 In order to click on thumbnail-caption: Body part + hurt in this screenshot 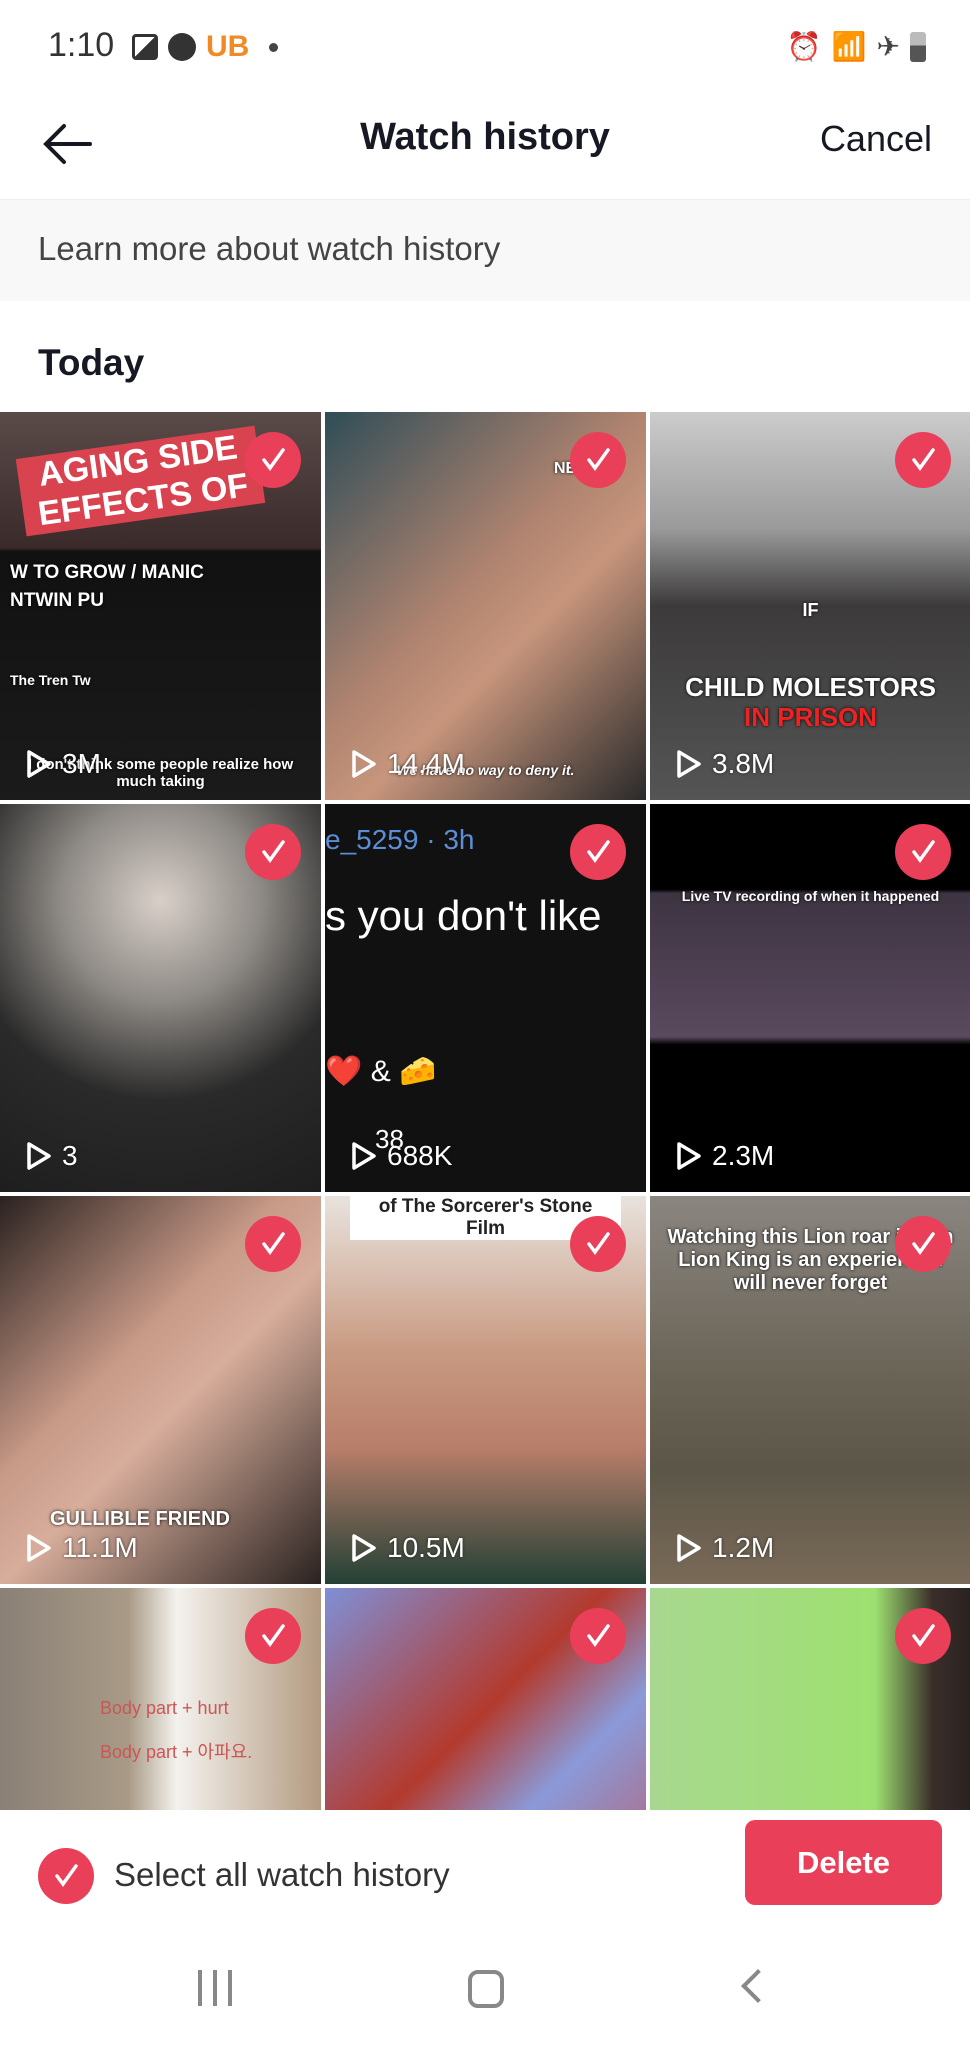, I will do `click(164, 1708)`.